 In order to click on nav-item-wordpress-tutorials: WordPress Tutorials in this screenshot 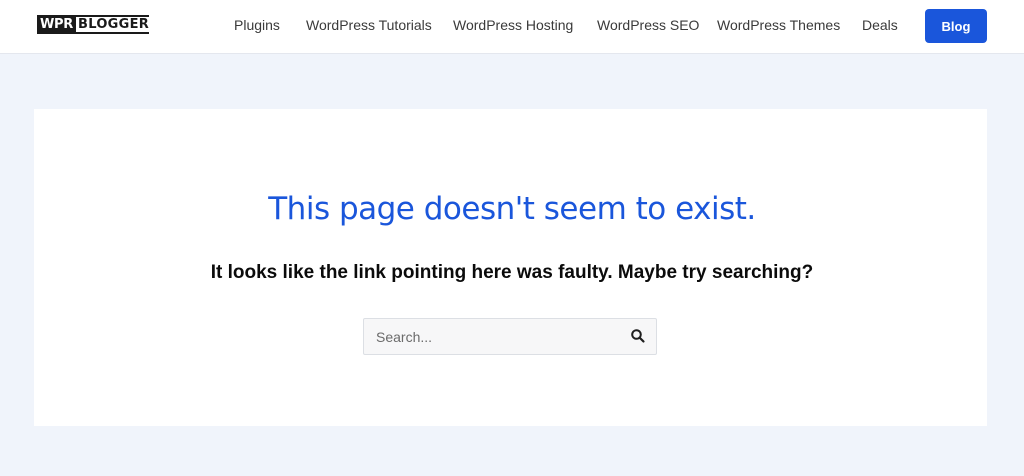, I will do `click(369, 25)`.